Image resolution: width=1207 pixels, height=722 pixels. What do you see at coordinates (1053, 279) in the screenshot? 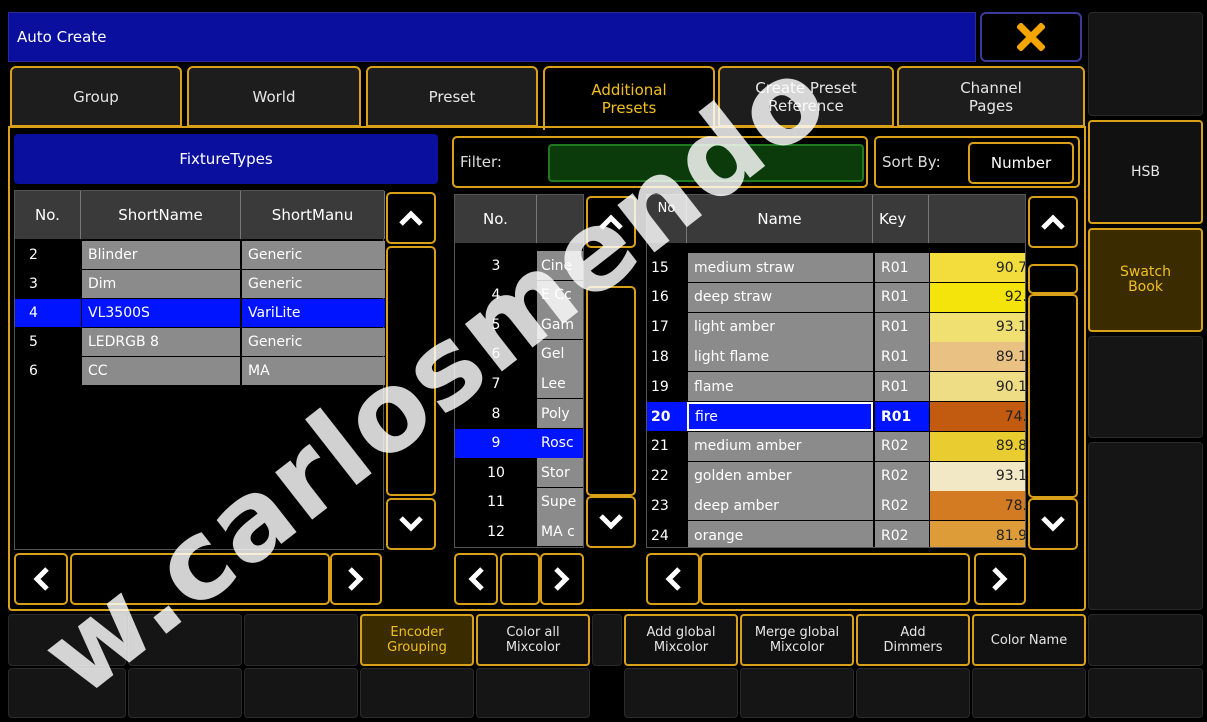
I see `colors-scroll-thumb` at bounding box center [1053, 279].